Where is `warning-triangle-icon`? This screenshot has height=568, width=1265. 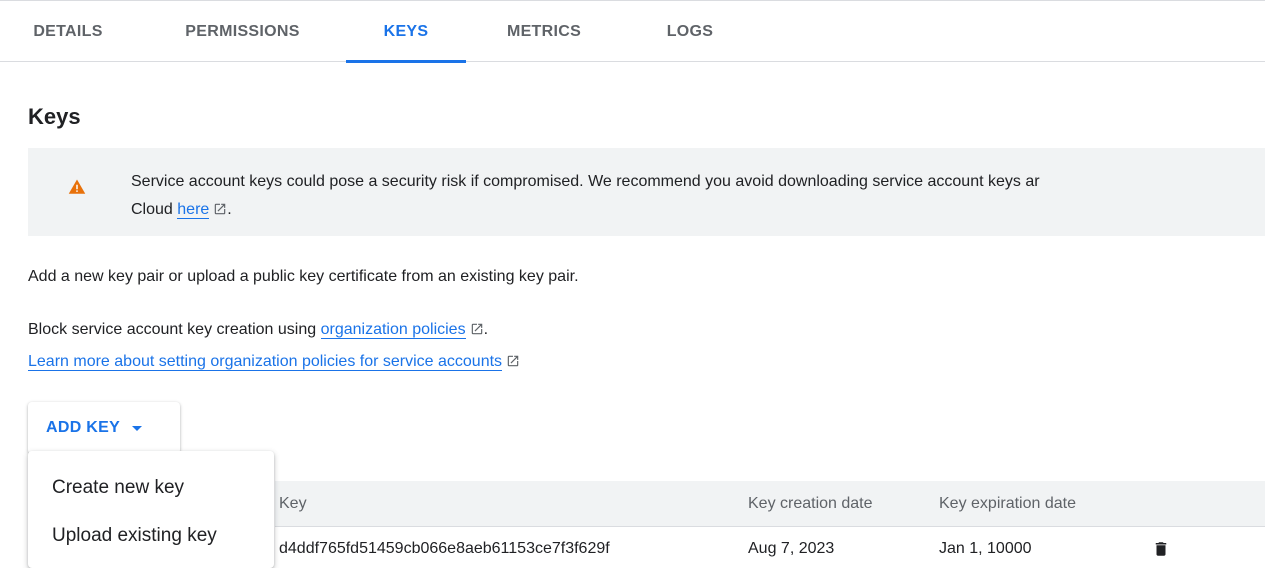 warning-triangle-icon is located at coordinates (77, 186).